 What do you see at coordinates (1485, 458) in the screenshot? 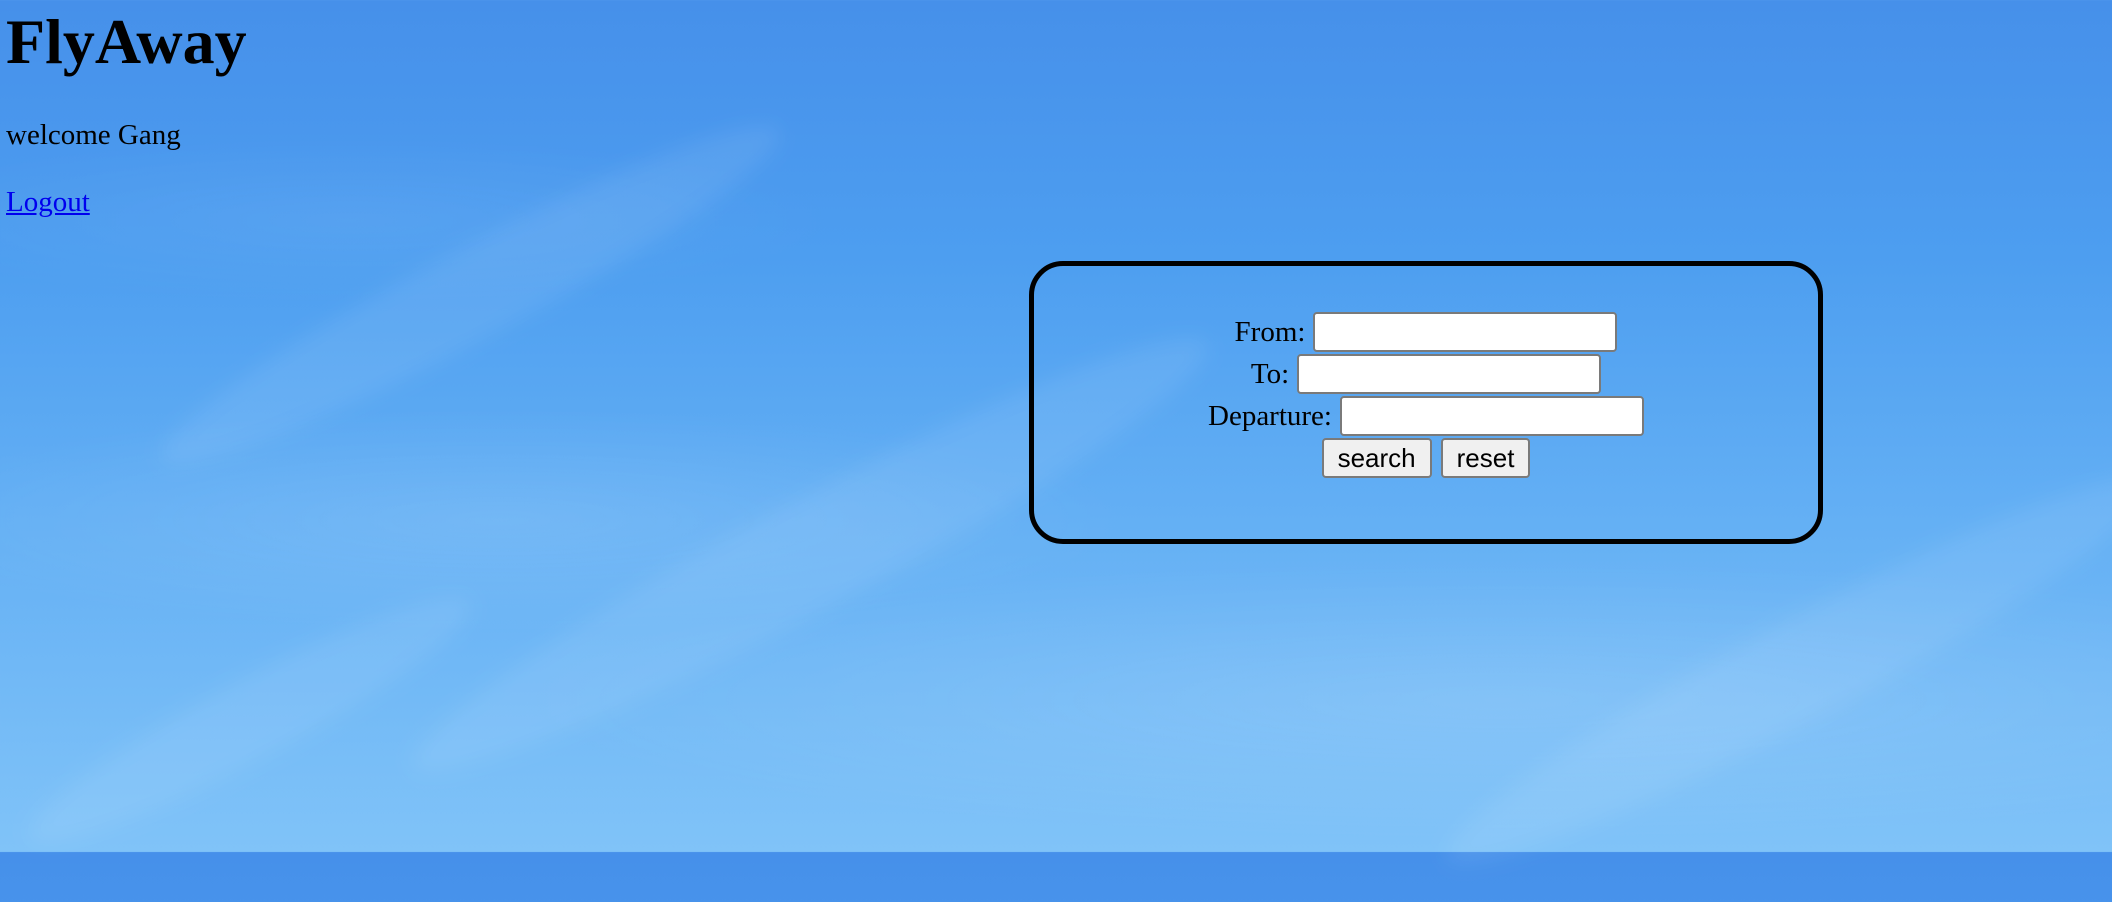
I see `reset-button: reset` at bounding box center [1485, 458].